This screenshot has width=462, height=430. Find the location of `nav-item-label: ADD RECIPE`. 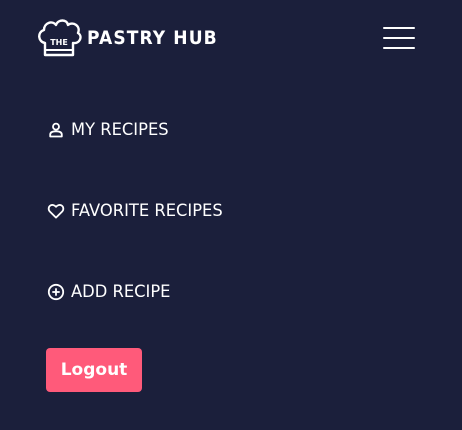

nav-item-label: ADD RECIPE is located at coordinates (121, 292).